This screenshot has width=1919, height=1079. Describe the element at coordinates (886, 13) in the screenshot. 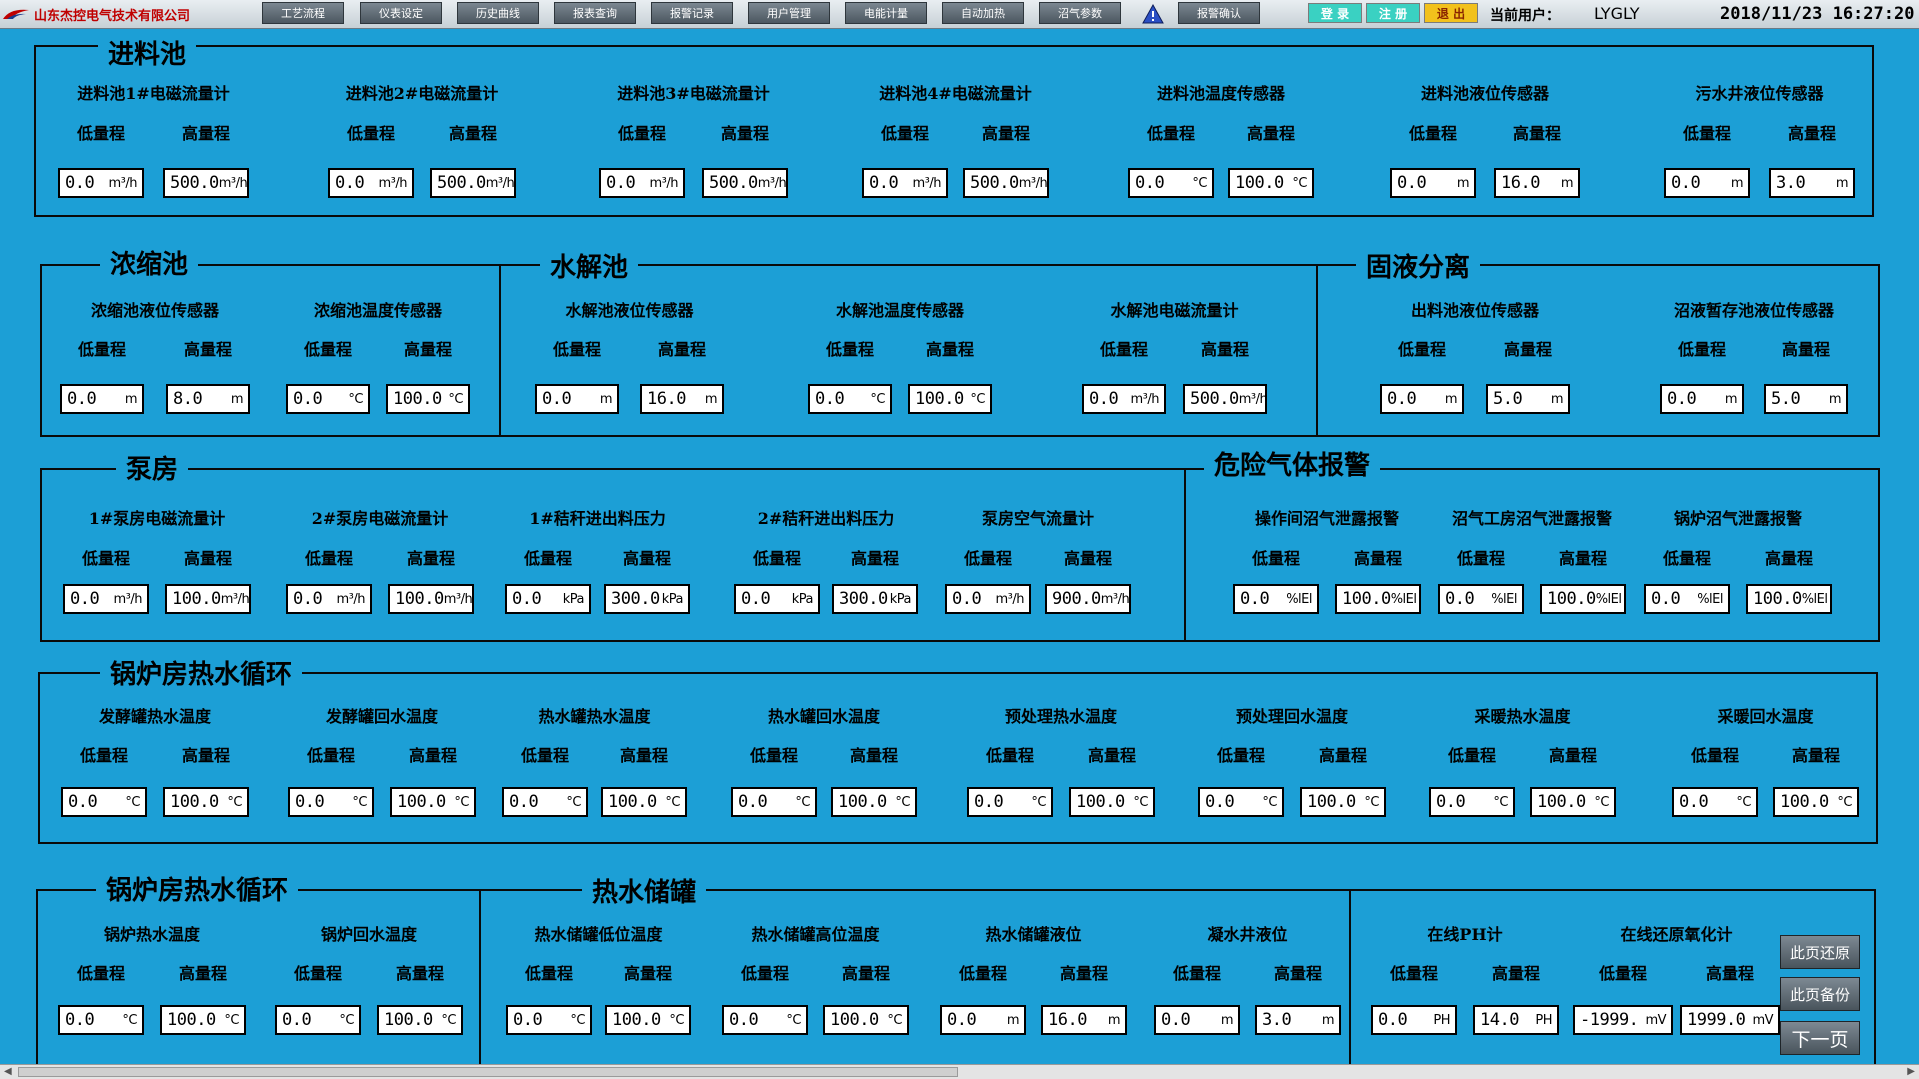

I see `nav-energy-metering: 电能计量` at that location.